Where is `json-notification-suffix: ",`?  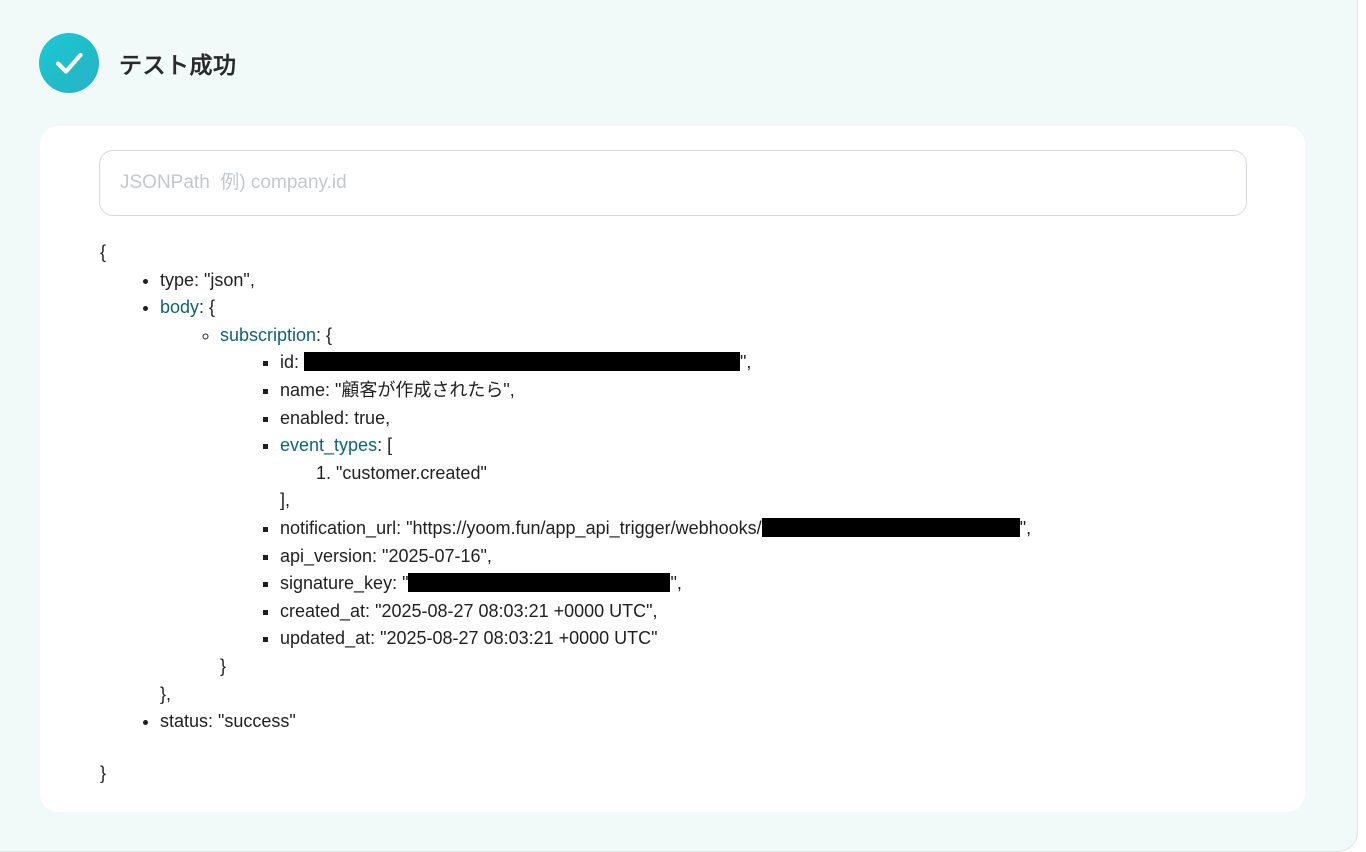
json-notification-suffix: ", is located at coordinates (1025, 527).